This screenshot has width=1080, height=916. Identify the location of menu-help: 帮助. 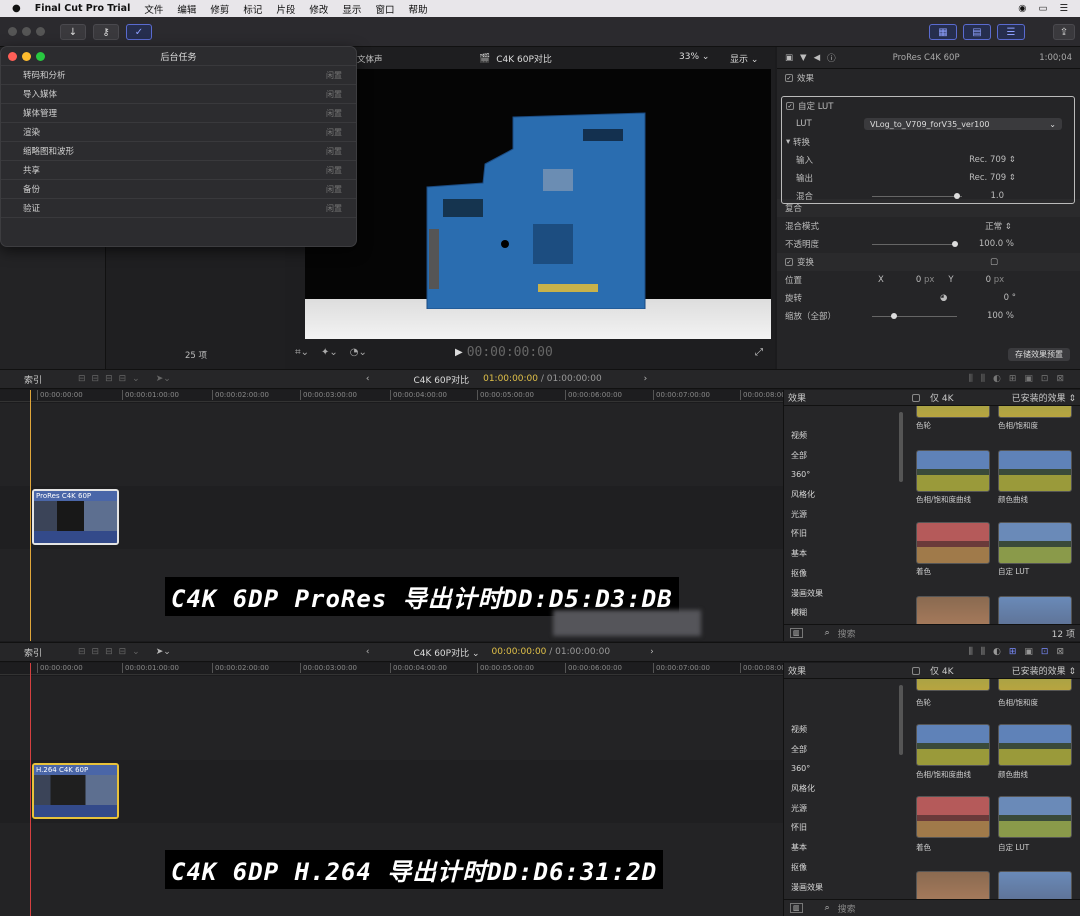
(417, 9).